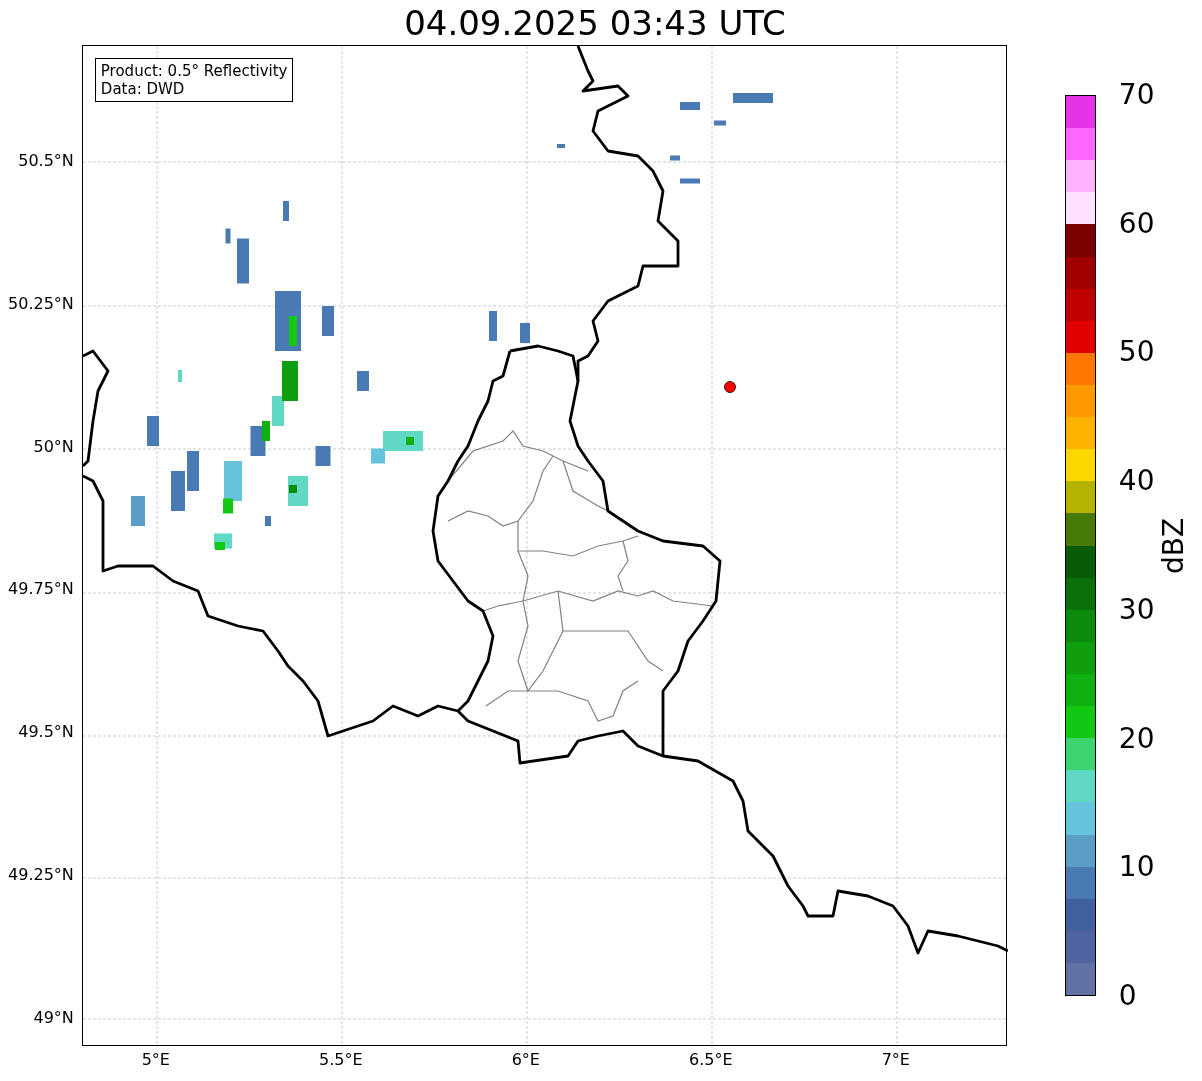 This screenshot has width=1202, height=1081. Describe the element at coordinates (41, 303) in the screenshot. I see `latitude-label: 50.25°N` at that location.